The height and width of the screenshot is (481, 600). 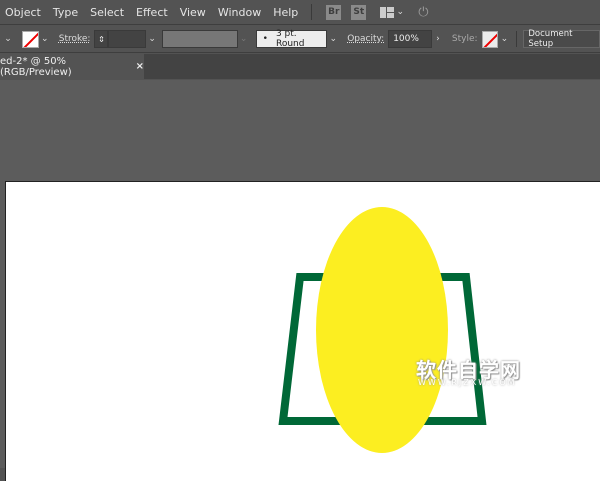 I want to click on yellow-ellipse, so click(x=382, y=330).